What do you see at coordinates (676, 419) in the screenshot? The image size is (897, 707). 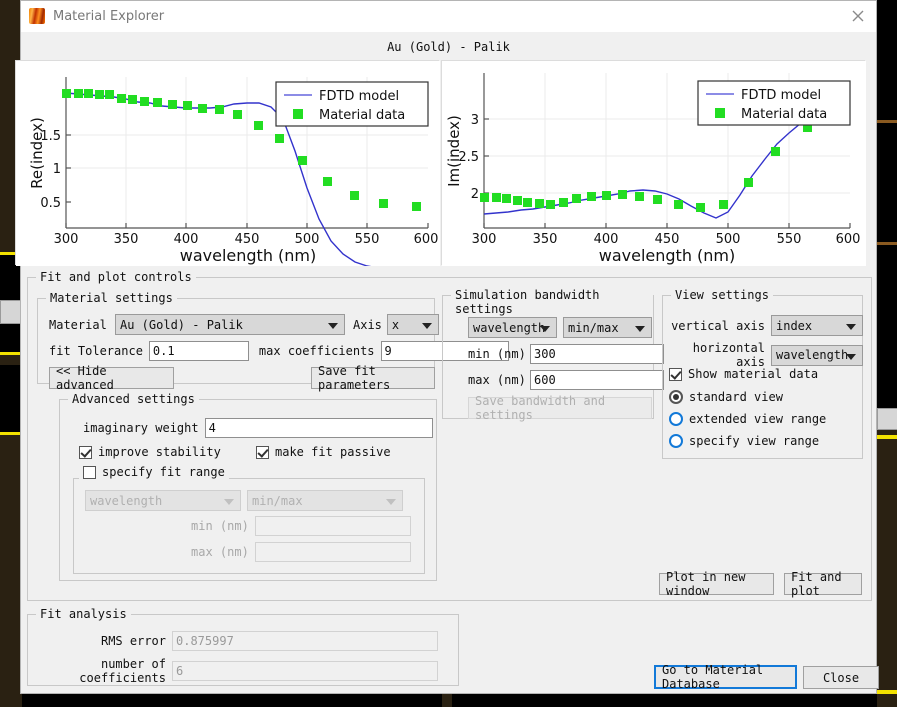 I see `extended-view-range-radio` at bounding box center [676, 419].